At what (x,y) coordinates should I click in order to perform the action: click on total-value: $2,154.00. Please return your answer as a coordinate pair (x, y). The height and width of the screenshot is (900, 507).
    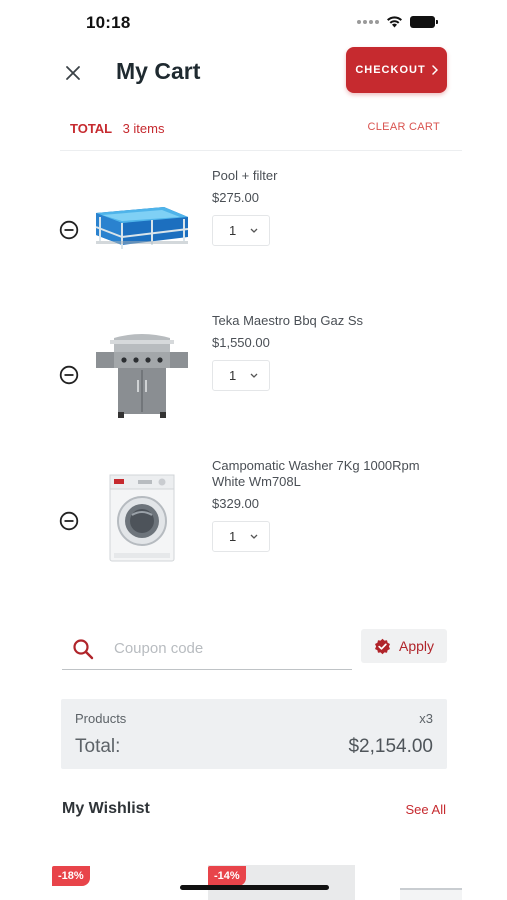
    Looking at the image, I should click on (390, 746).